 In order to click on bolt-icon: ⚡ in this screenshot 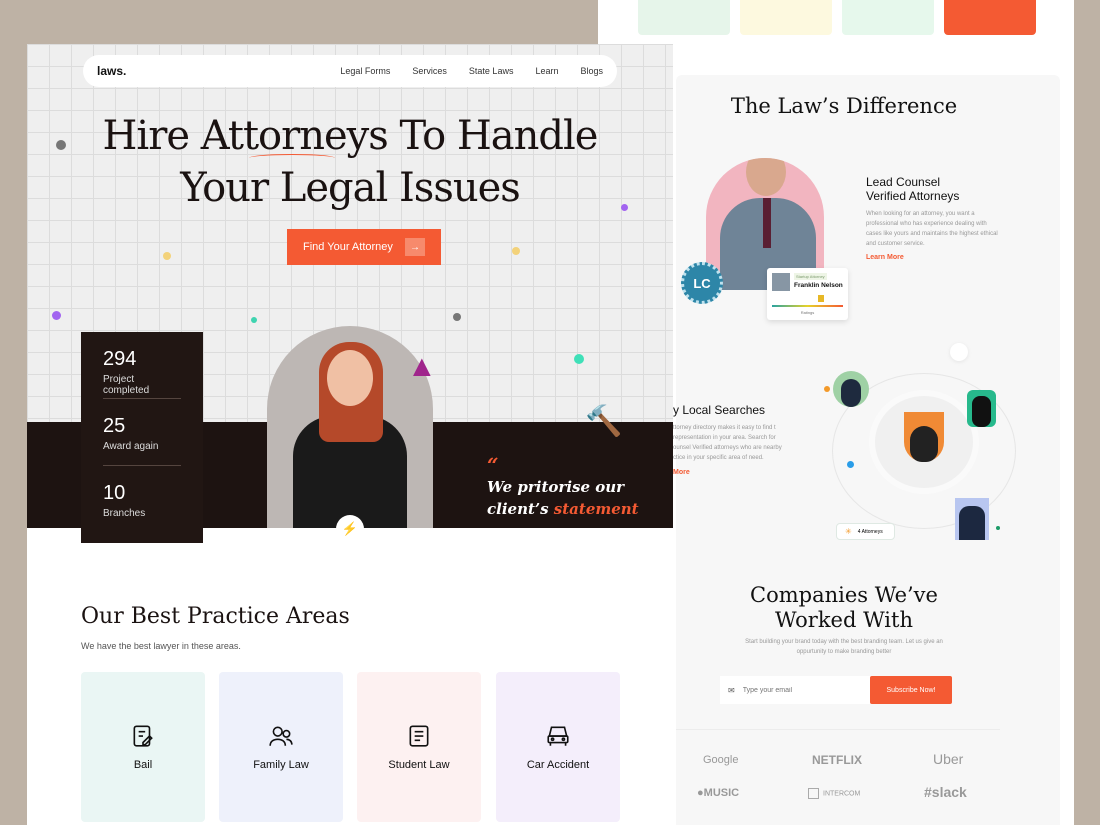, I will do `click(350, 529)`.